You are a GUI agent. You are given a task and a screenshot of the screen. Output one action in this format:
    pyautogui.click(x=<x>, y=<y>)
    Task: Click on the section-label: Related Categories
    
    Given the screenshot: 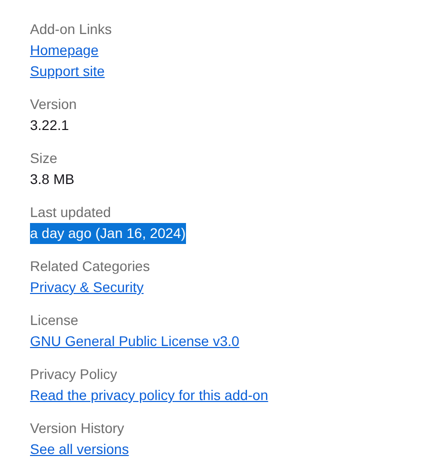 What is the action you would take?
    pyautogui.click(x=90, y=266)
    